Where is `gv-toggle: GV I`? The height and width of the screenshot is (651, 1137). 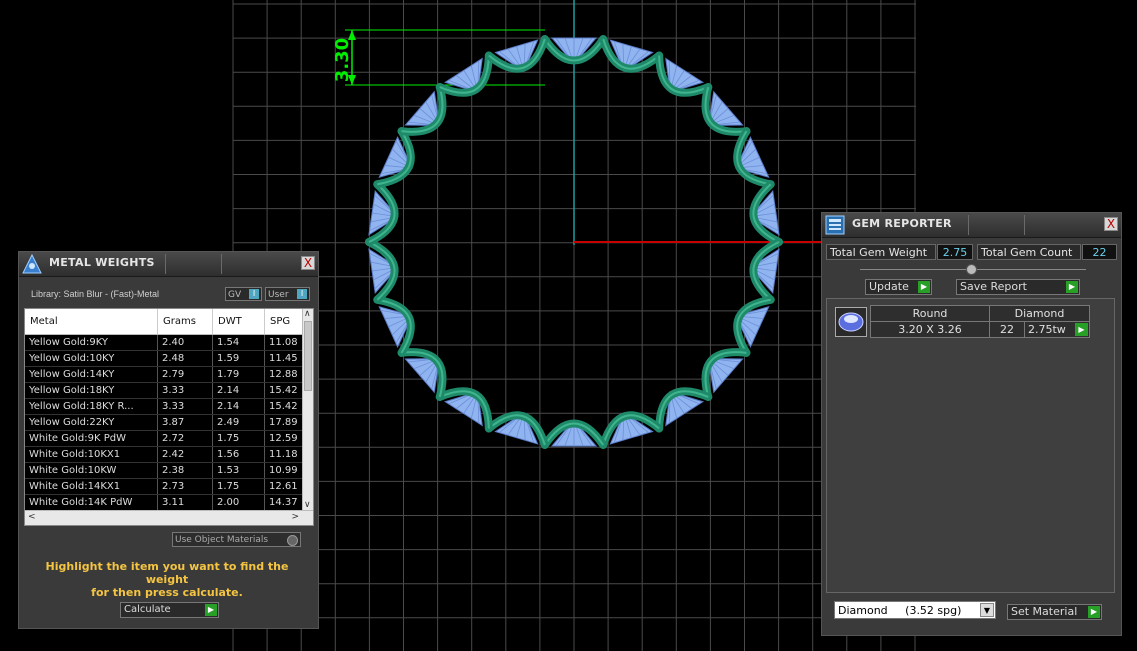 gv-toggle: GV I is located at coordinates (243, 294).